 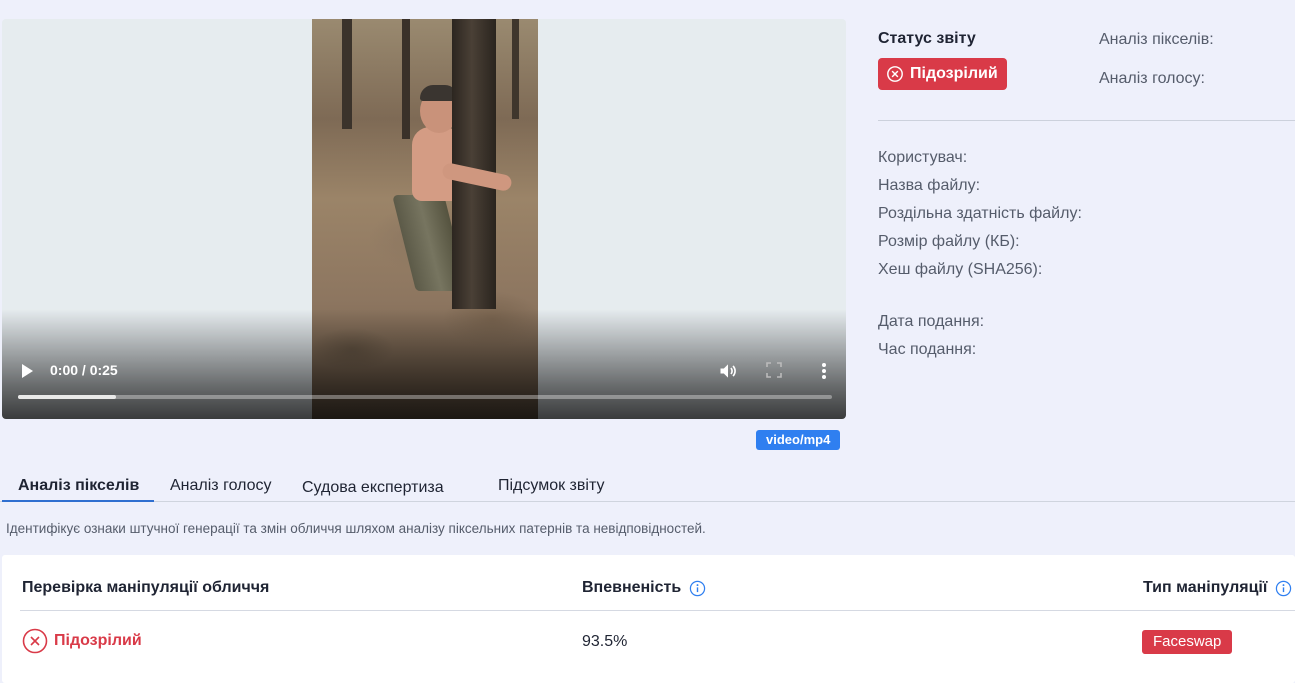 What do you see at coordinates (824, 371) in the screenshot?
I see `more-options-icon` at bounding box center [824, 371].